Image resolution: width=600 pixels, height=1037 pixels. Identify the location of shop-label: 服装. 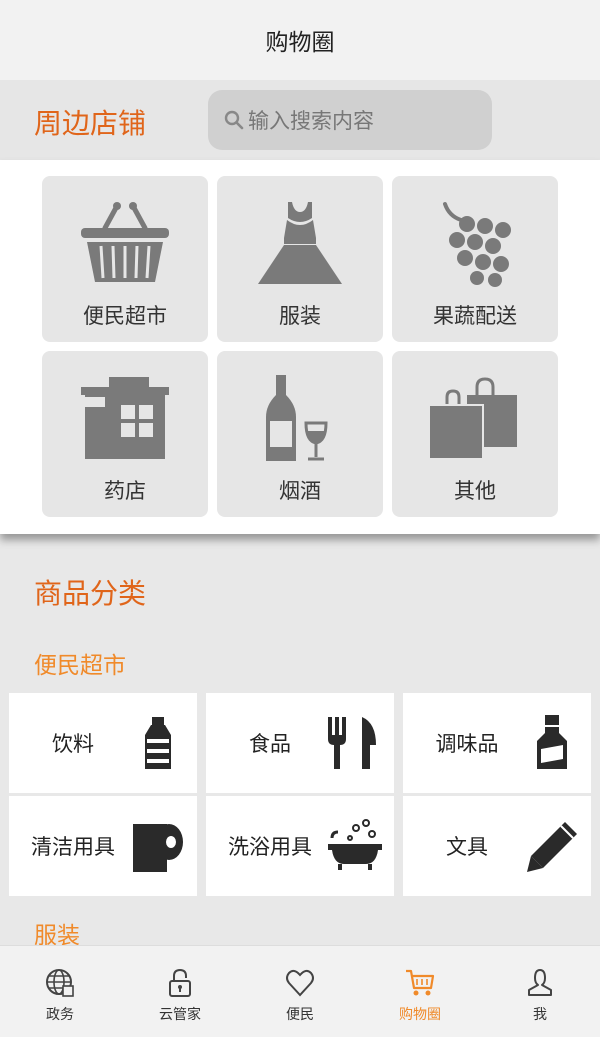
(300, 316).